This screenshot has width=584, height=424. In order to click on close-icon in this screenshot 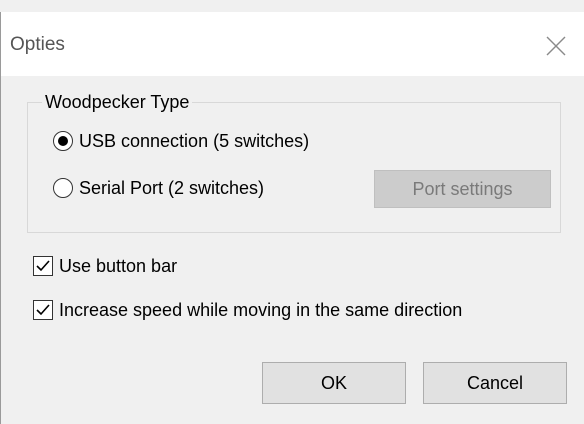, I will do `click(556, 46)`.